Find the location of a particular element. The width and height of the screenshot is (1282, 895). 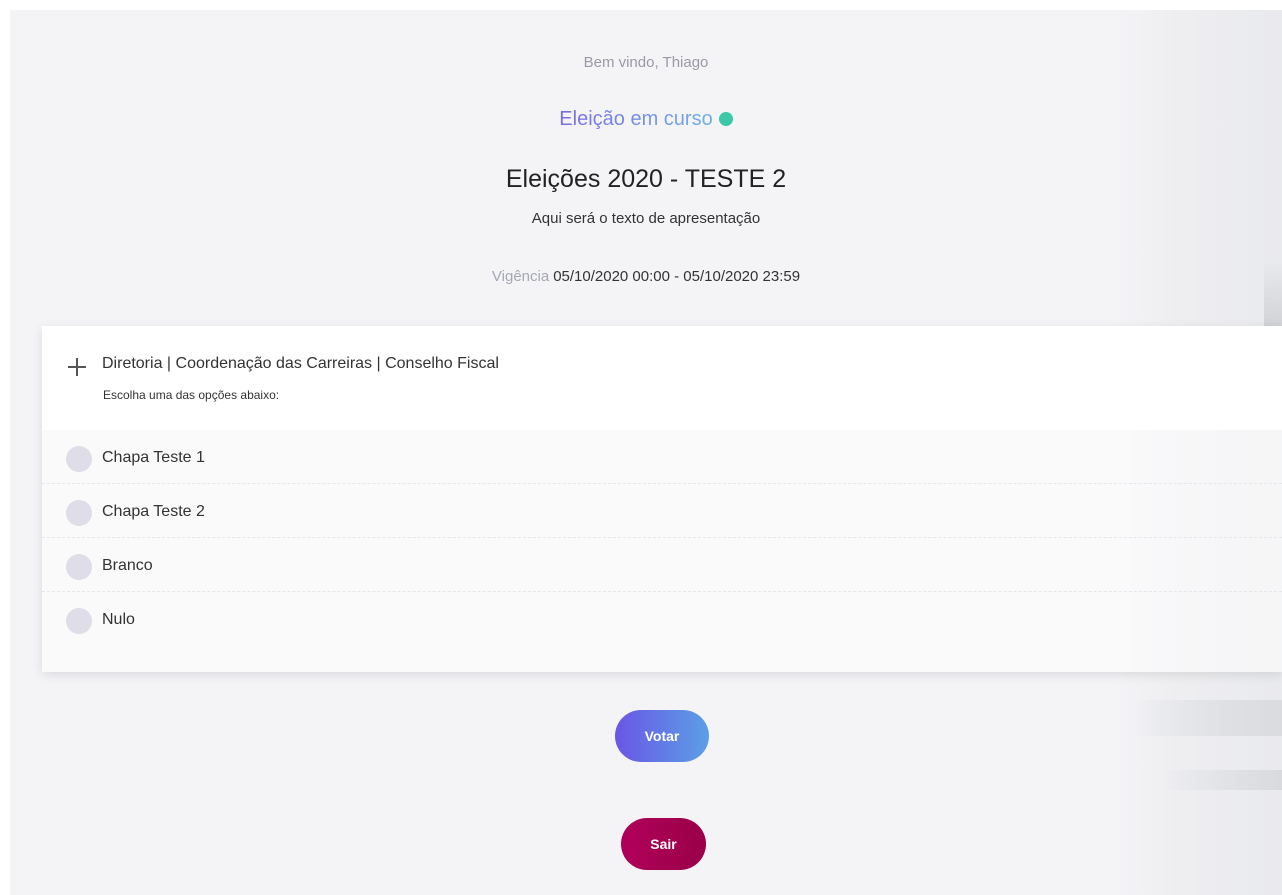

exit-button: Sair is located at coordinates (663, 844).